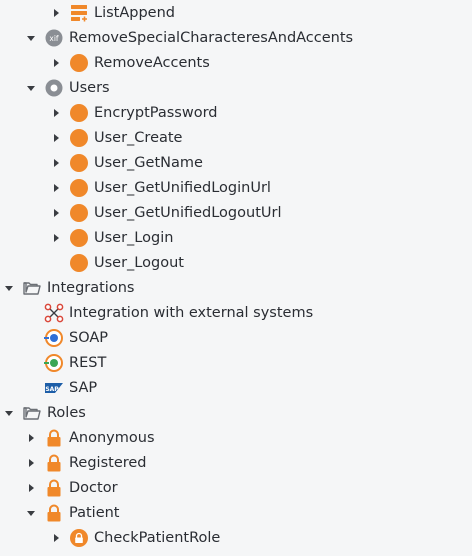  Describe the element at coordinates (236, 237) in the screenshot. I see `tree-item-user-login: User_Login` at that location.